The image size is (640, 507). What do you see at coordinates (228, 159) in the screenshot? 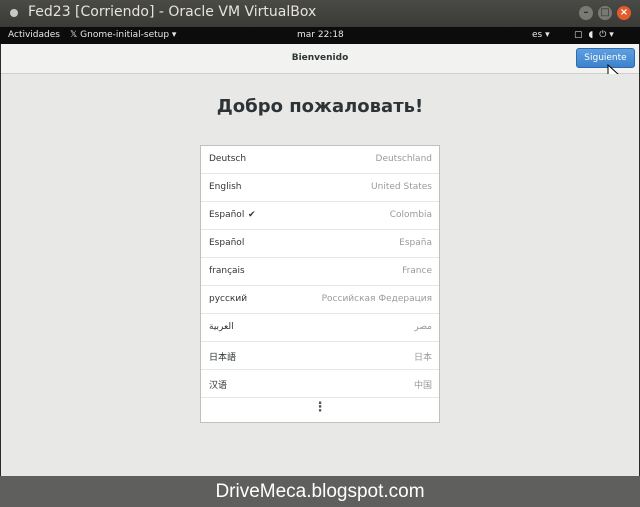
I see `language-name: Deutsch` at bounding box center [228, 159].